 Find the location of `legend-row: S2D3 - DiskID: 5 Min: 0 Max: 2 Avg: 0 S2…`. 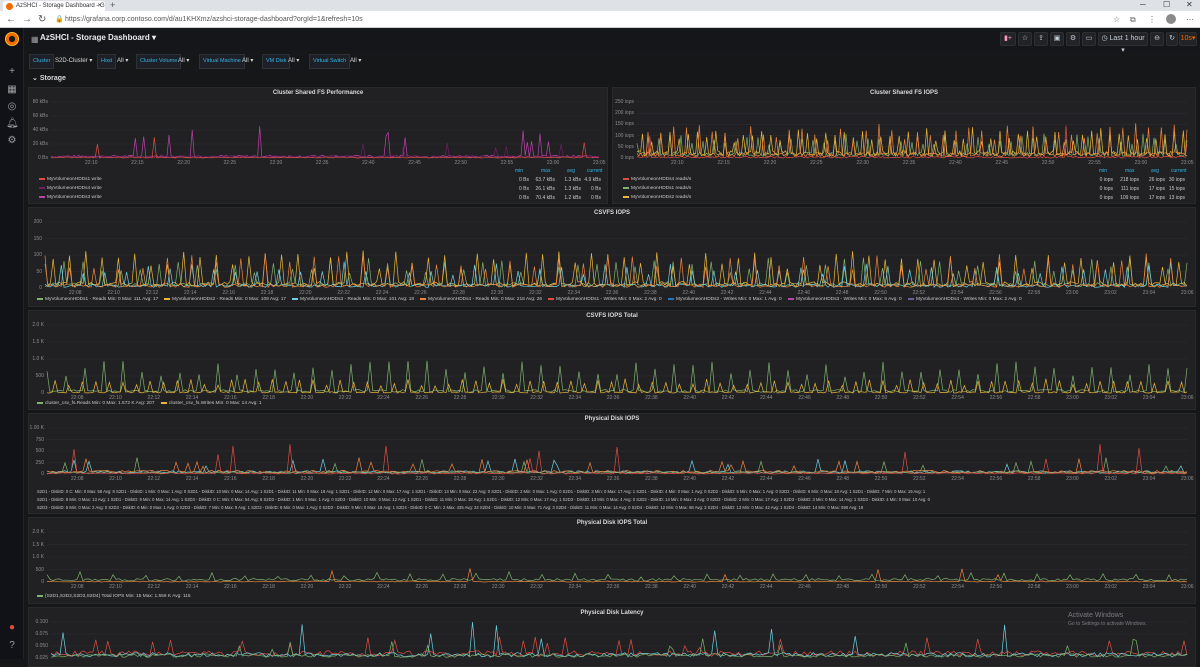

legend-row: S2D3 - DiskID: 5 Min: 0 Max: 2 Avg: 0 S2… is located at coordinates (612, 507).